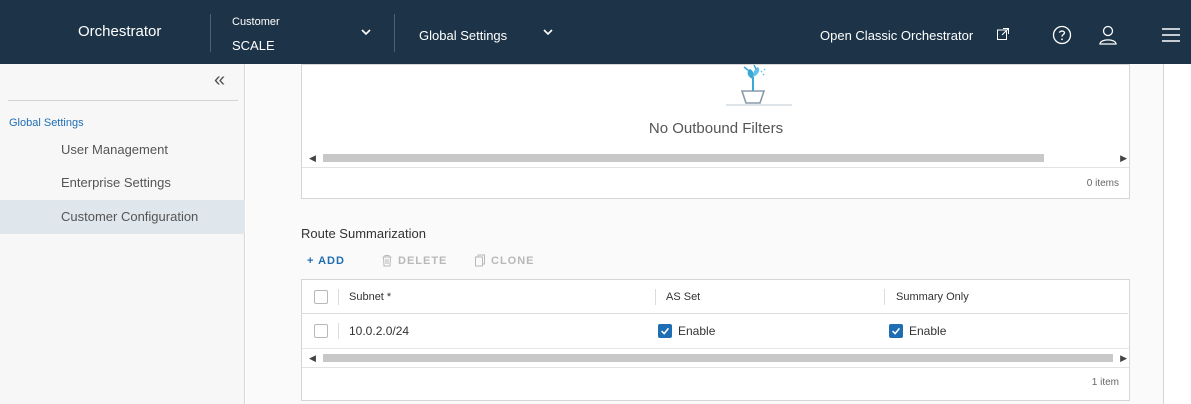  I want to click on trash-icon, so click(387, 261).